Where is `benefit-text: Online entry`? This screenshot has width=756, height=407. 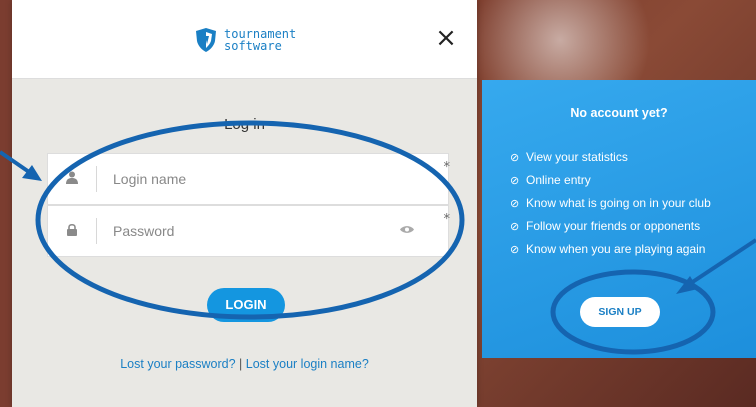 benefit-text: Online entry is located at coordinates (558, 180).